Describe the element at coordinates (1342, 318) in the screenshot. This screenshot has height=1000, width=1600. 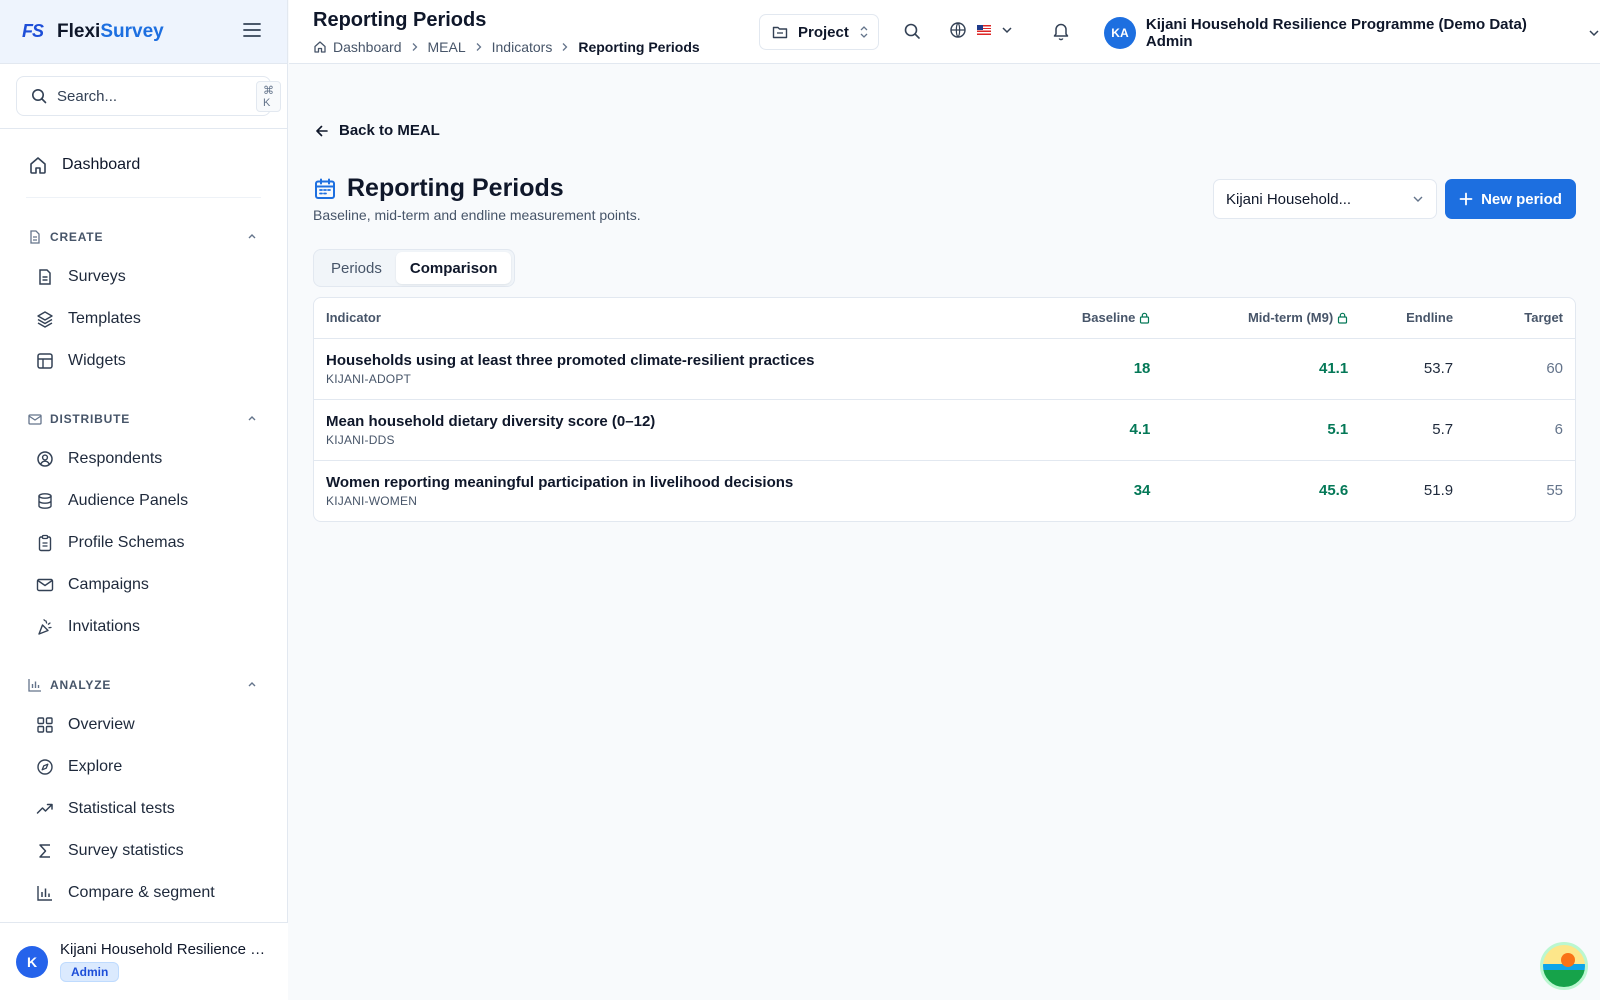
I see `lock-icon` at that location.